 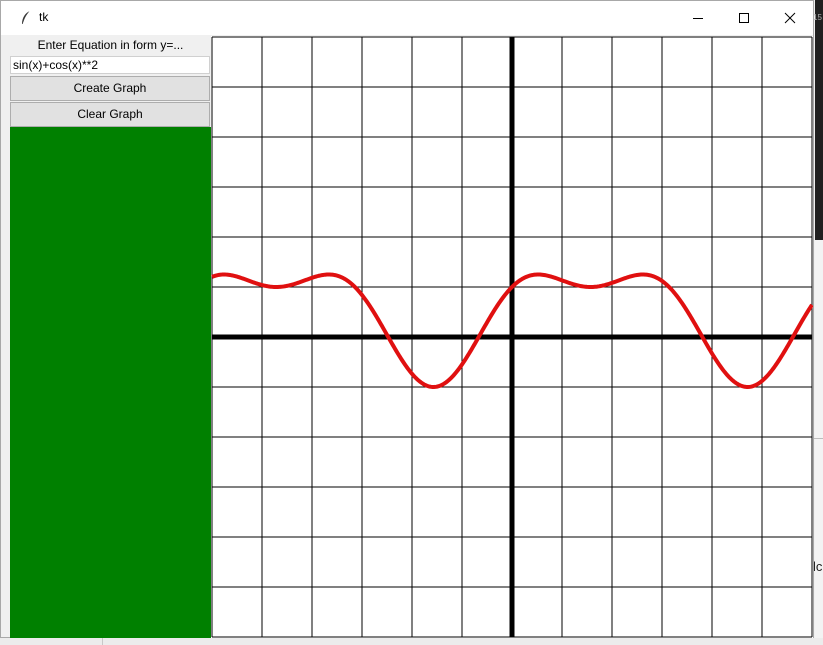 I want to click on minimize-icon, so click(x=698, y=18).